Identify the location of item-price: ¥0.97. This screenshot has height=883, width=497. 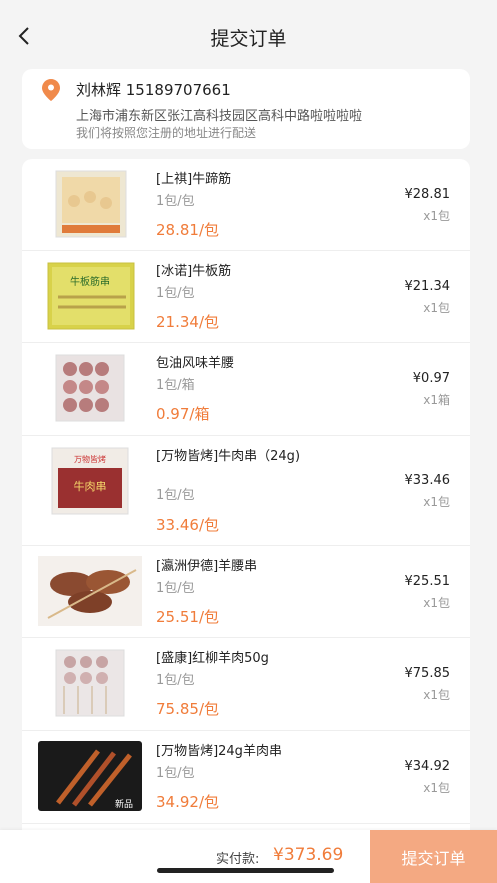
(431, 378).